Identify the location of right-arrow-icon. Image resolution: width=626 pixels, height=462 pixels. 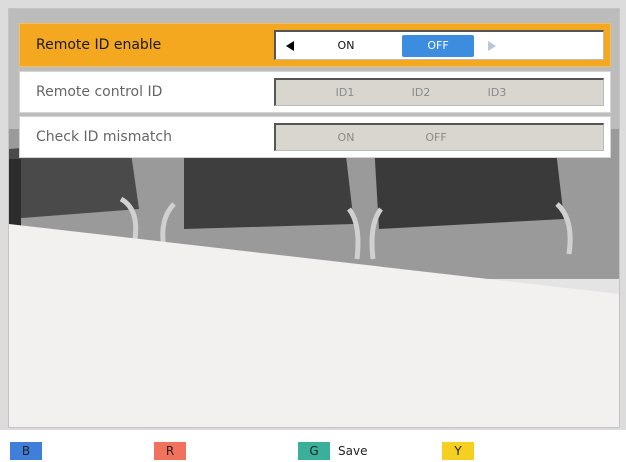
(492, 46).